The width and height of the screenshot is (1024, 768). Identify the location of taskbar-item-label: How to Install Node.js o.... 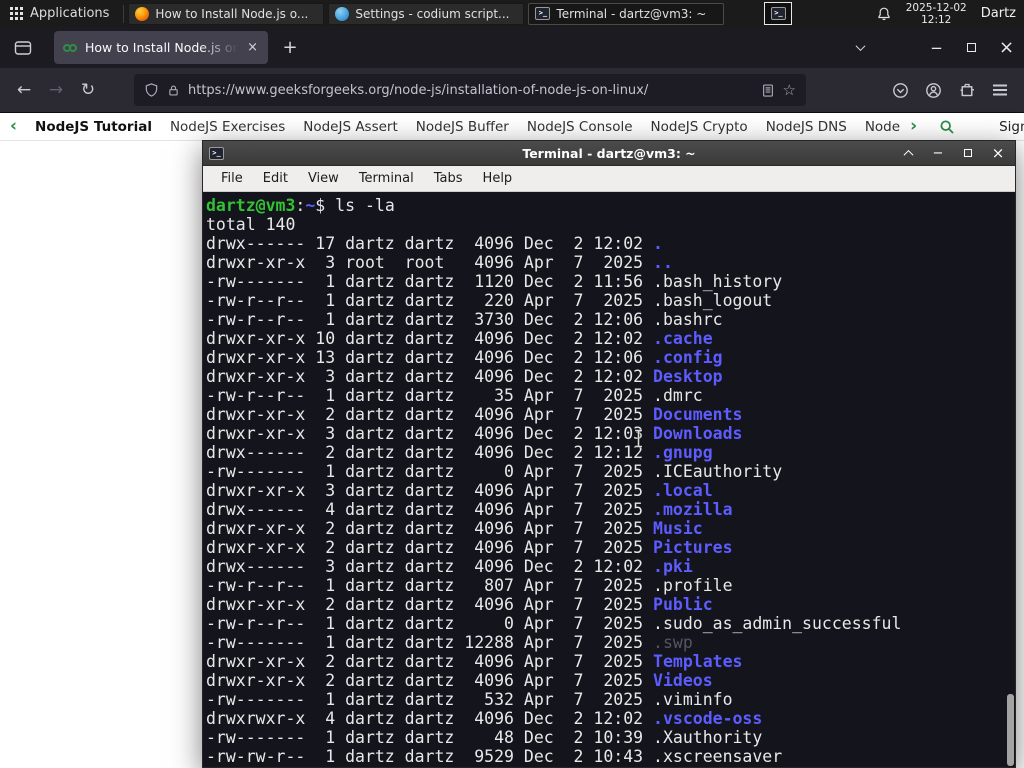
(232, 13).